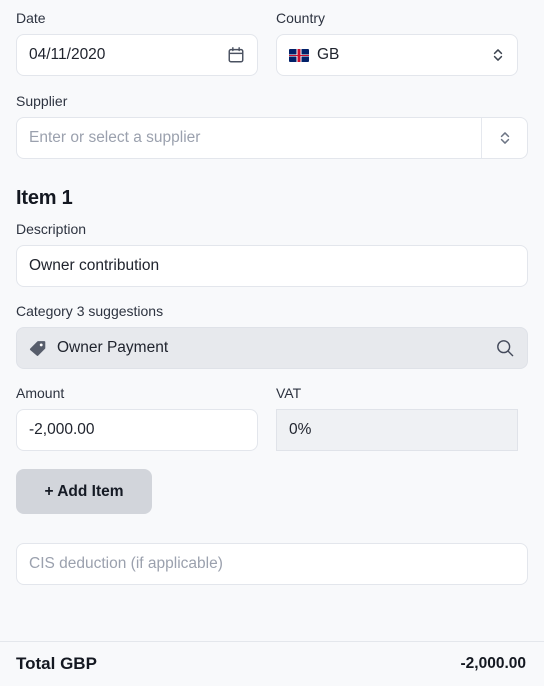  Describe the element at coordinates (115, 137) in the screenshot. I see `supplier-placeholder: Enter or select a supplier` at that location.